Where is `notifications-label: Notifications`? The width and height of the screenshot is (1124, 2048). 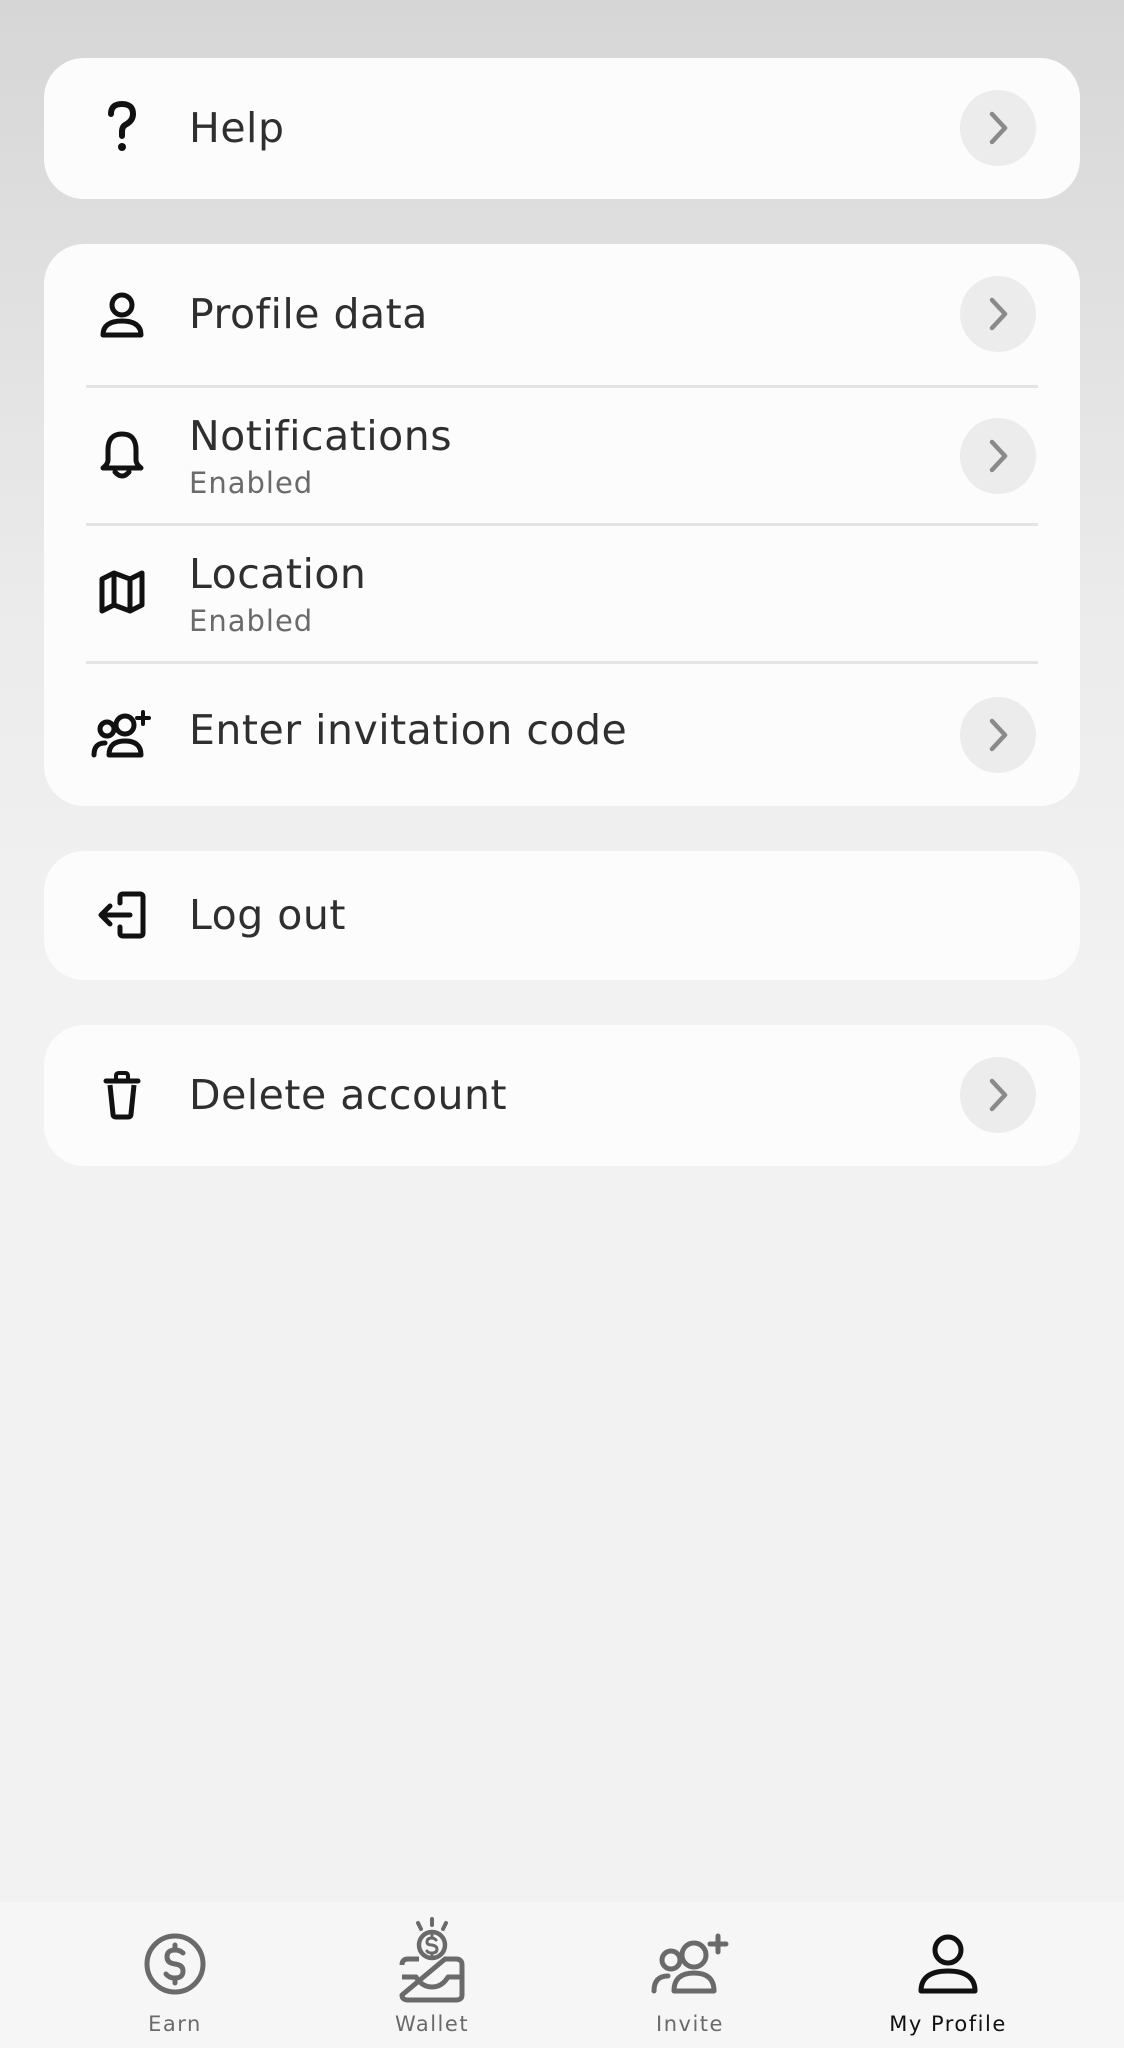 notifications-label: Notifications is located at coordinates (321, 436).